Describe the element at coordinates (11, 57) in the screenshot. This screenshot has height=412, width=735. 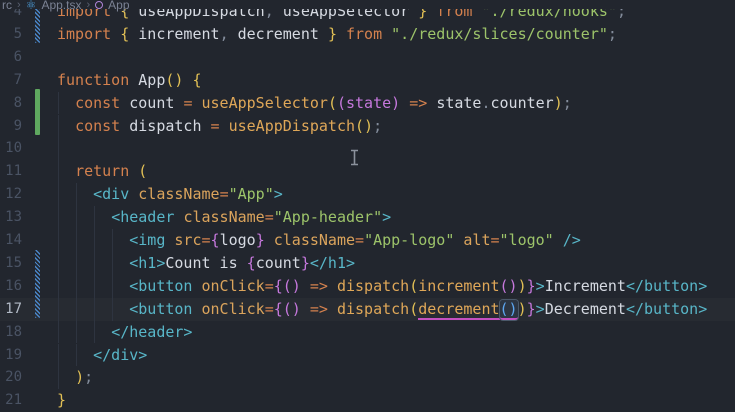
I see `line-number: 6` at that location.